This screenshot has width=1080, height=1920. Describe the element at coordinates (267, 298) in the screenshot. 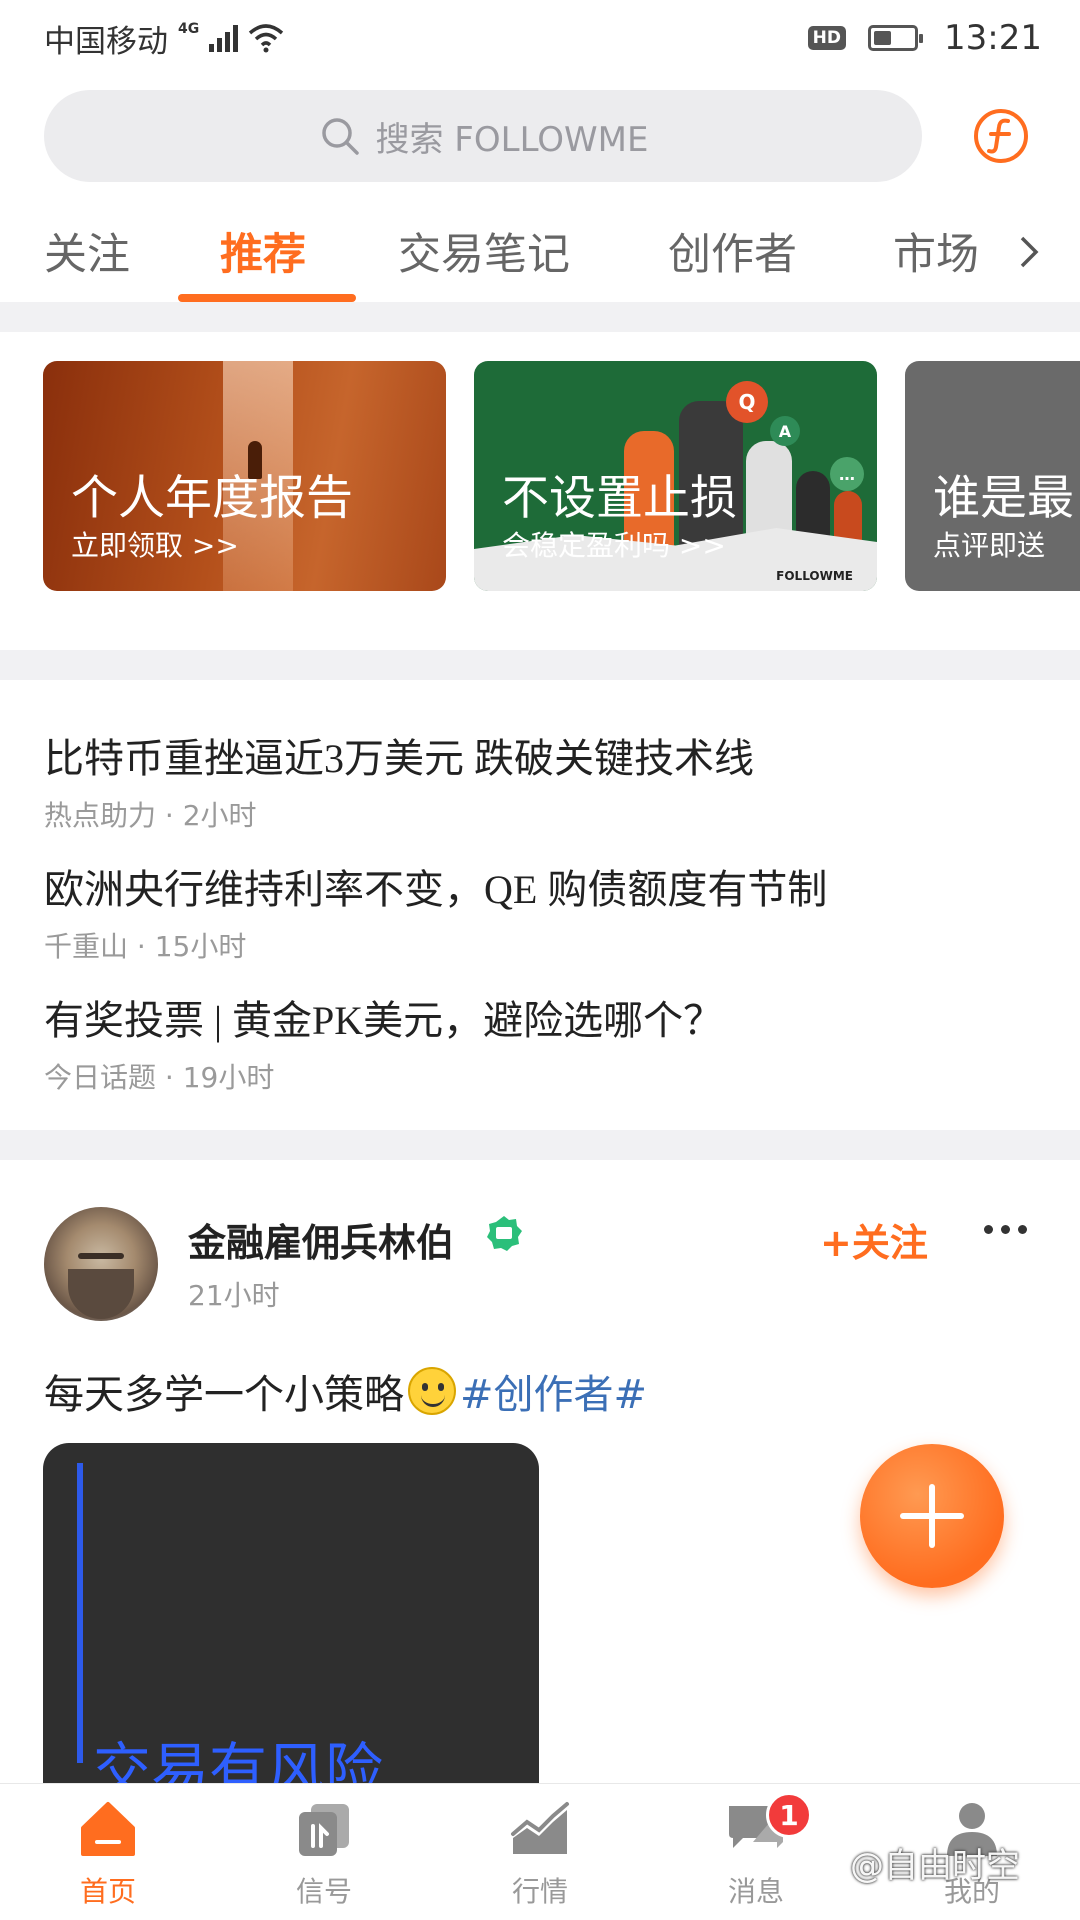

I see `active-tab-indicator` at that location.